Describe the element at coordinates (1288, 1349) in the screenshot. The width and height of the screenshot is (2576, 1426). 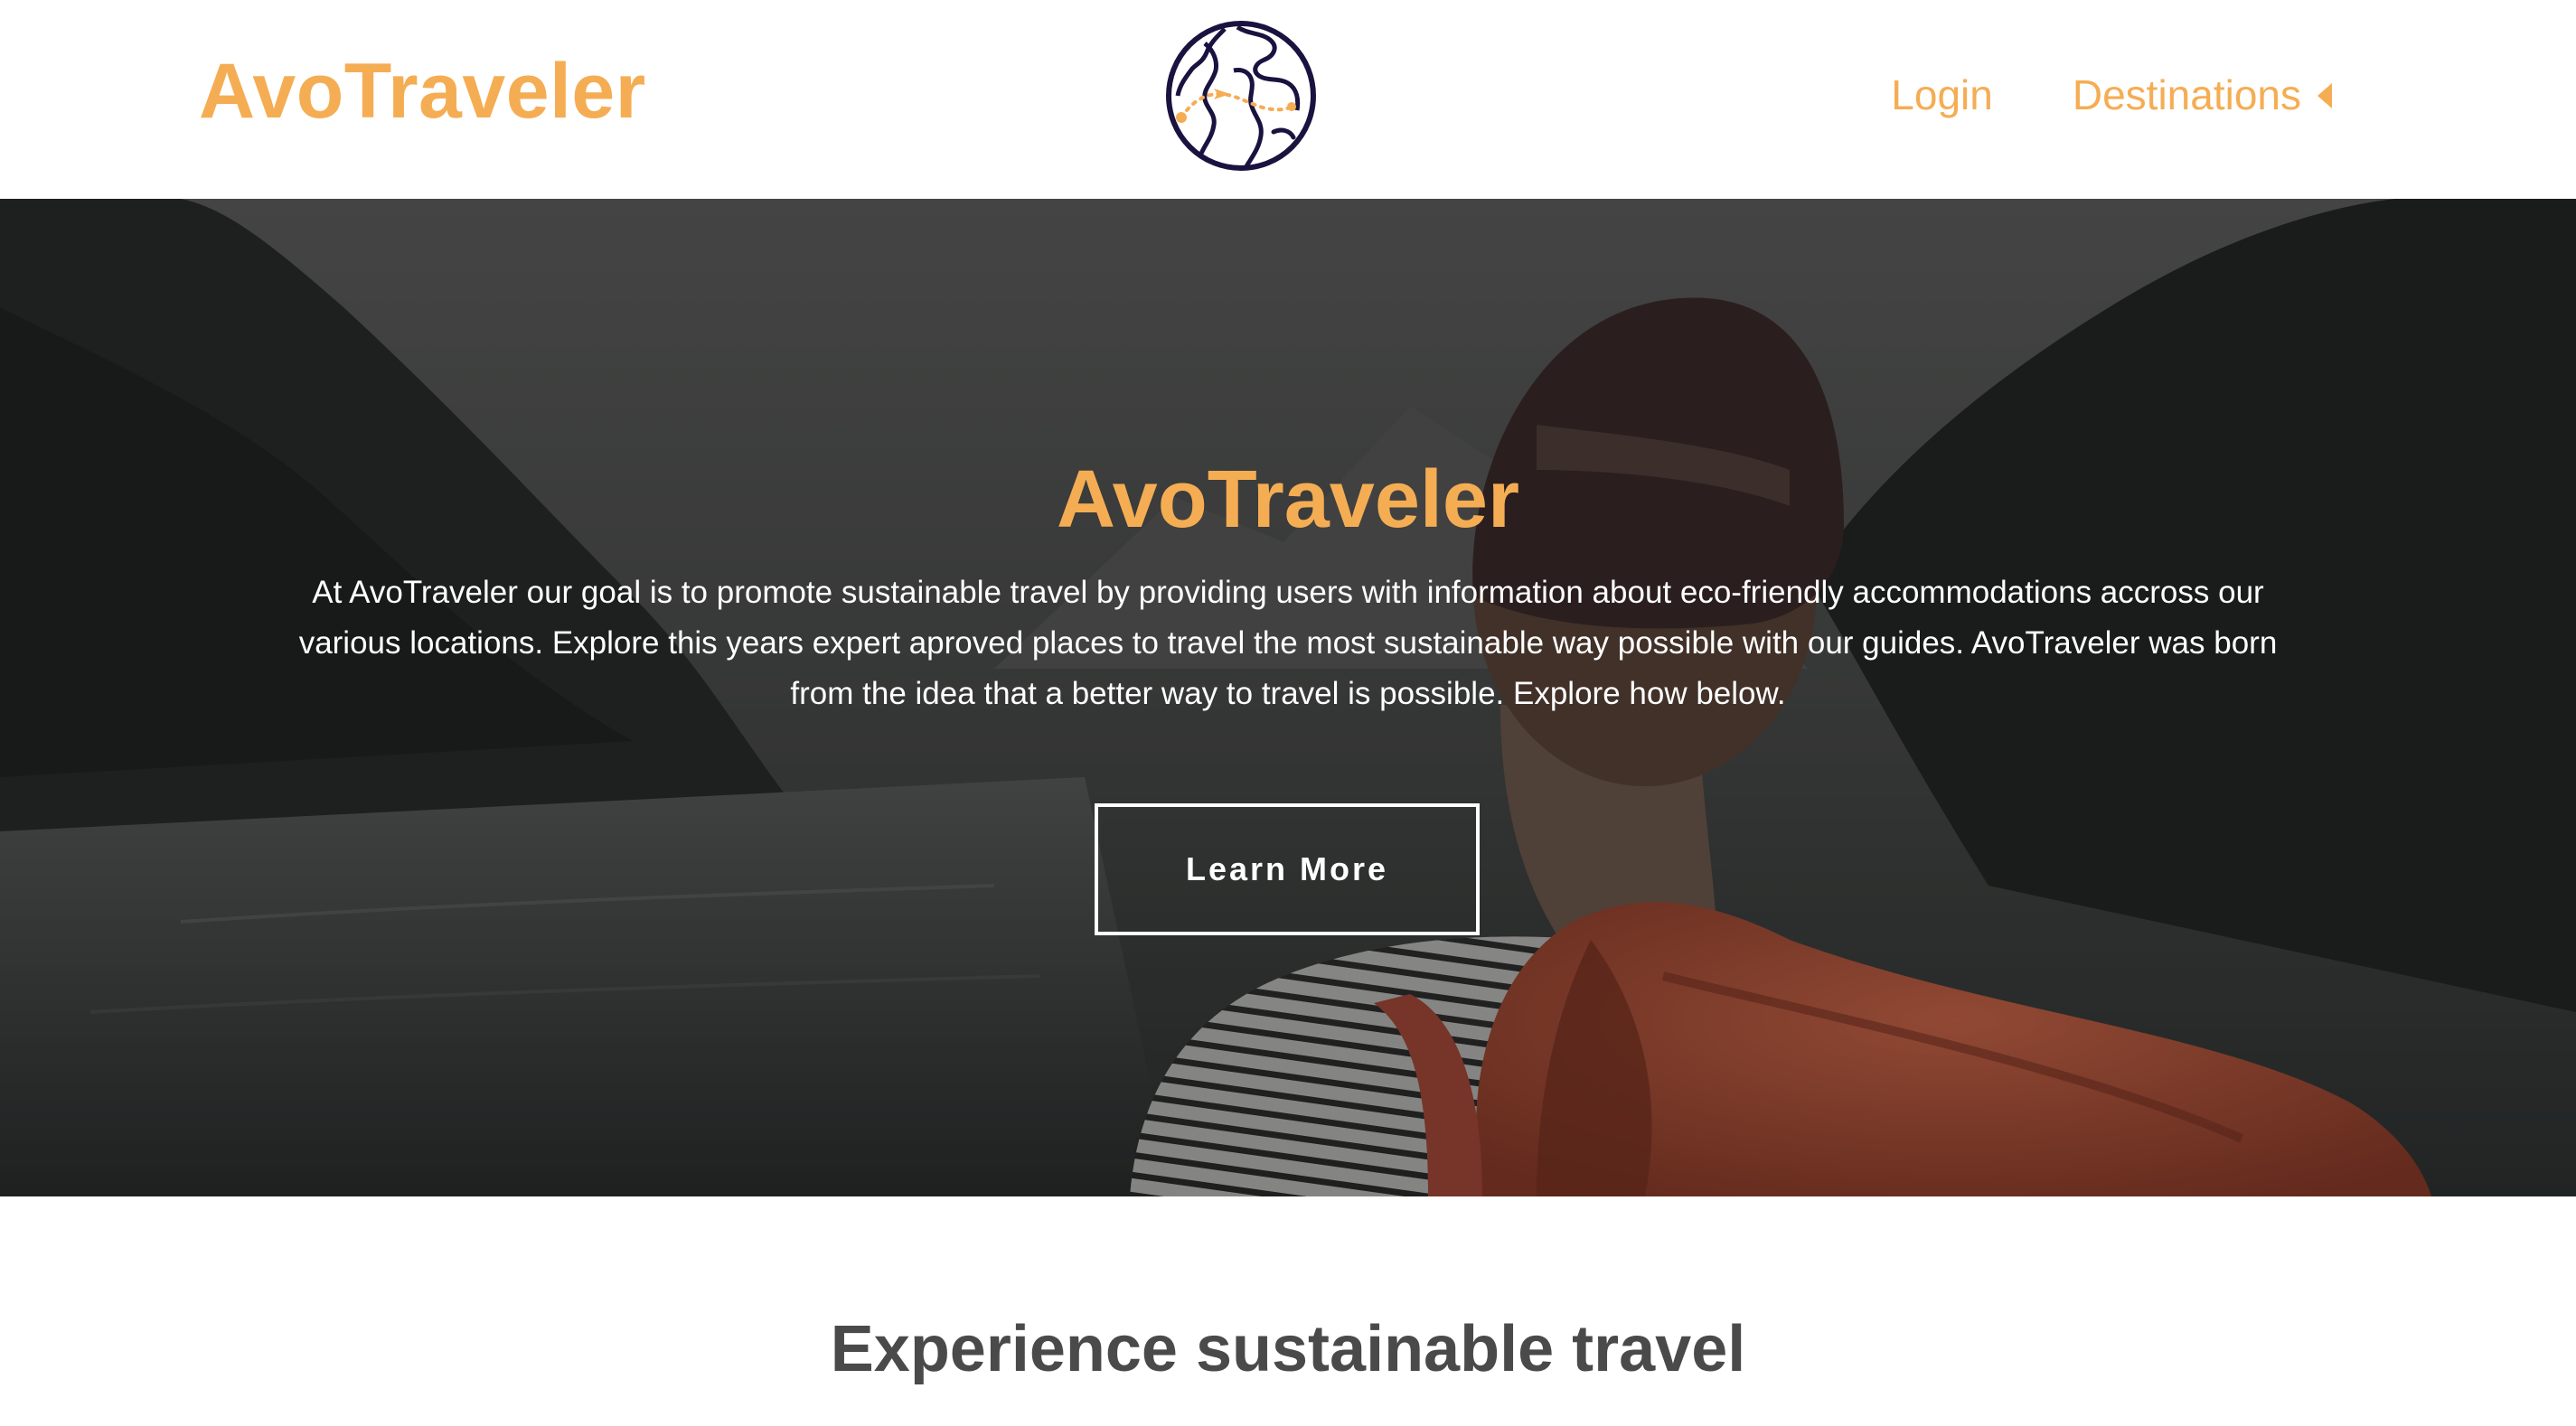
I see `section-title: Experience sustainable travel` at that location.